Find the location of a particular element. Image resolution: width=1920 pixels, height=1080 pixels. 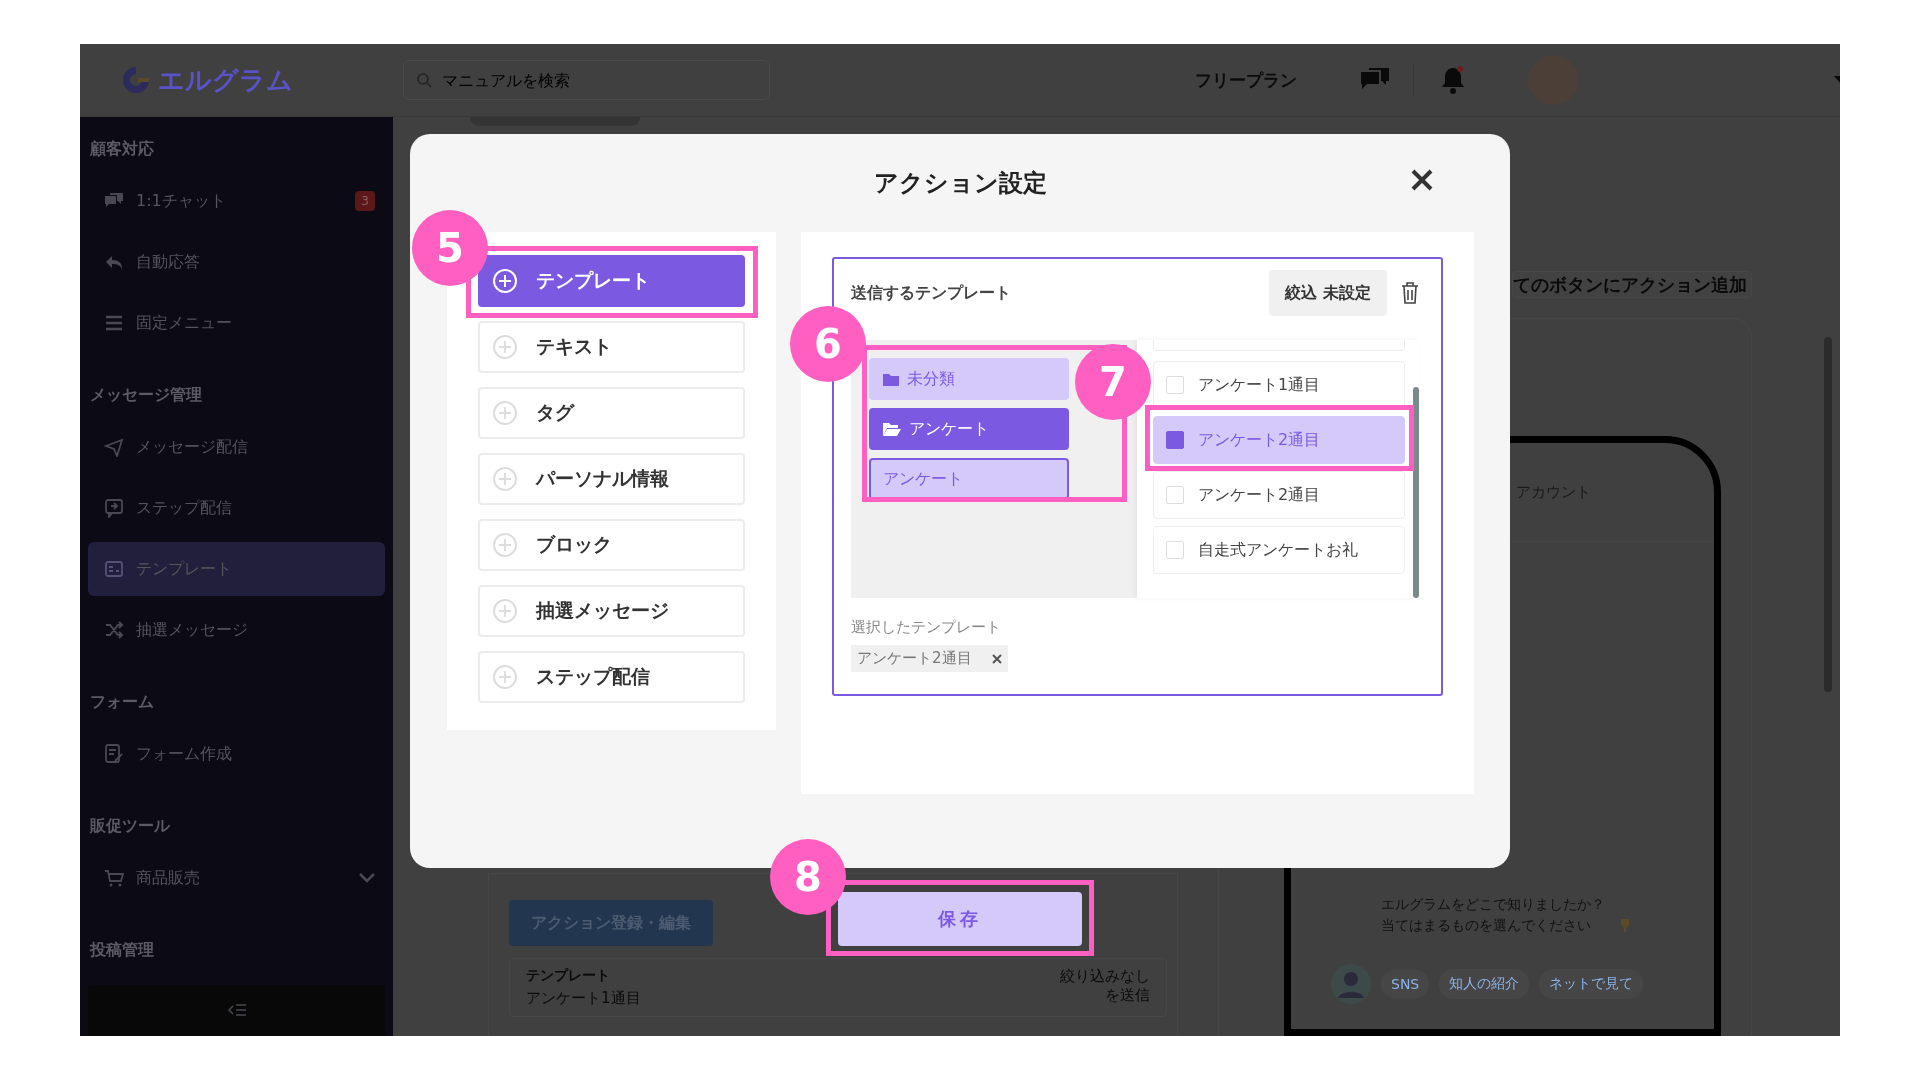

section-title: 顧客対応 is located at coordinates (121, 149).